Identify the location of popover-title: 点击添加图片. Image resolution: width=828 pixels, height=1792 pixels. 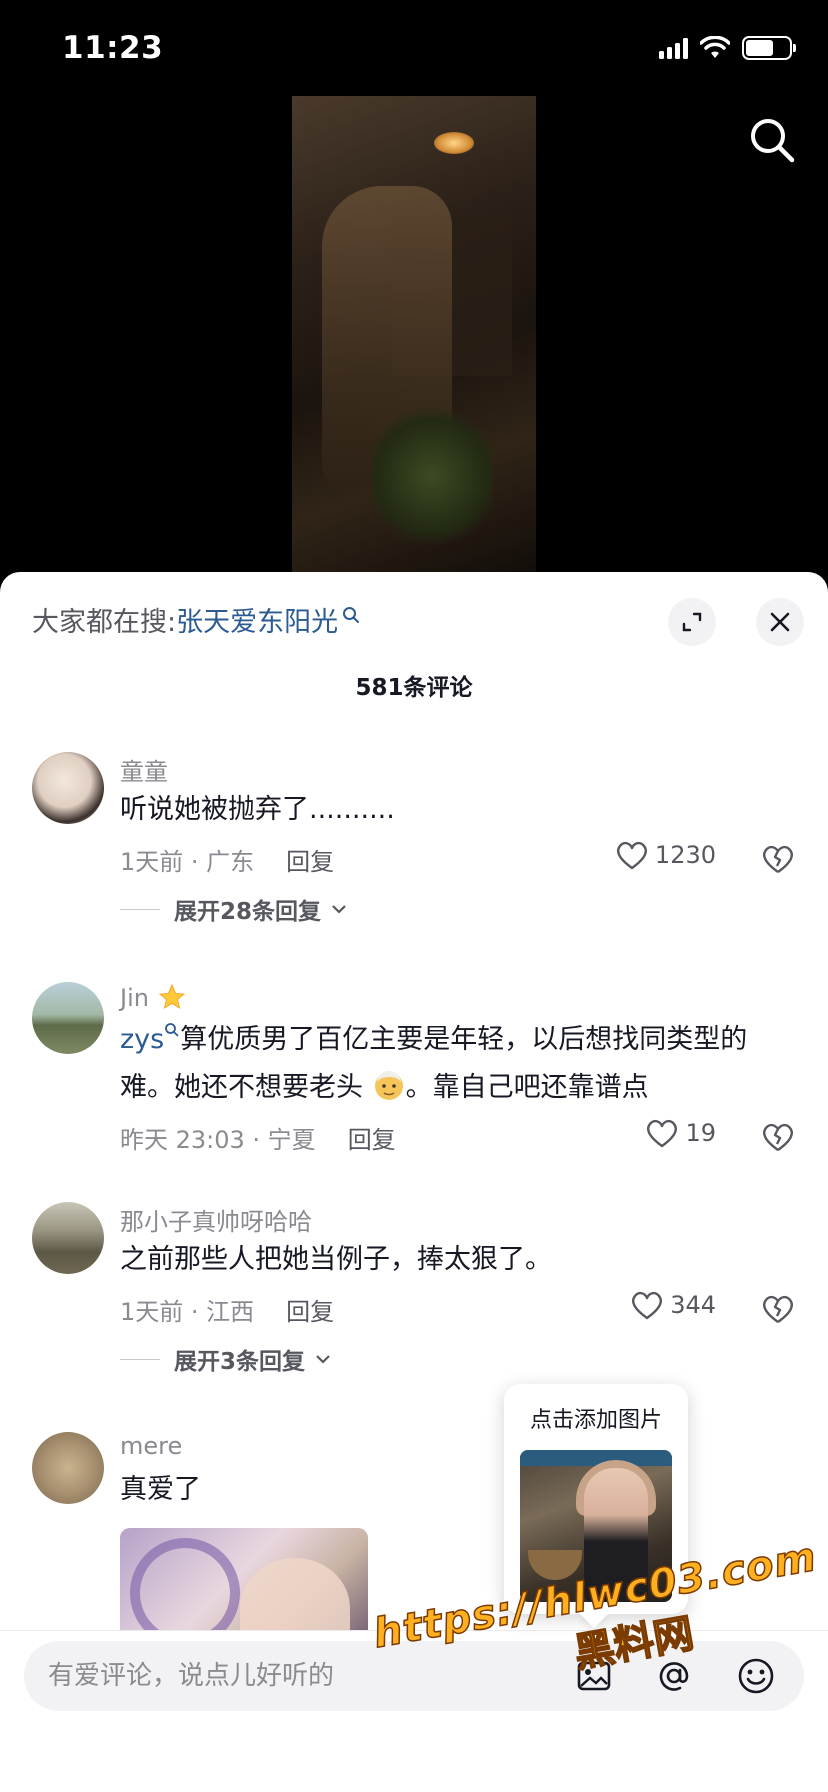
(595, 1420).